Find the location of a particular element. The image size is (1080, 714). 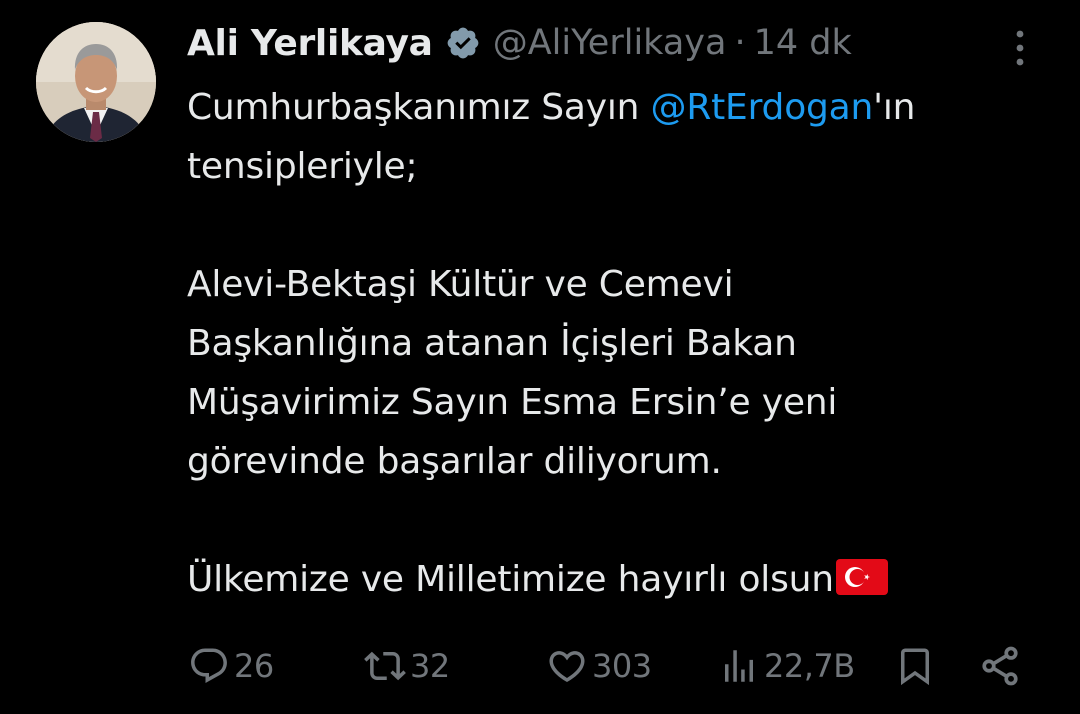

timestamp: 14 dk is located at coordinates (803, 43).